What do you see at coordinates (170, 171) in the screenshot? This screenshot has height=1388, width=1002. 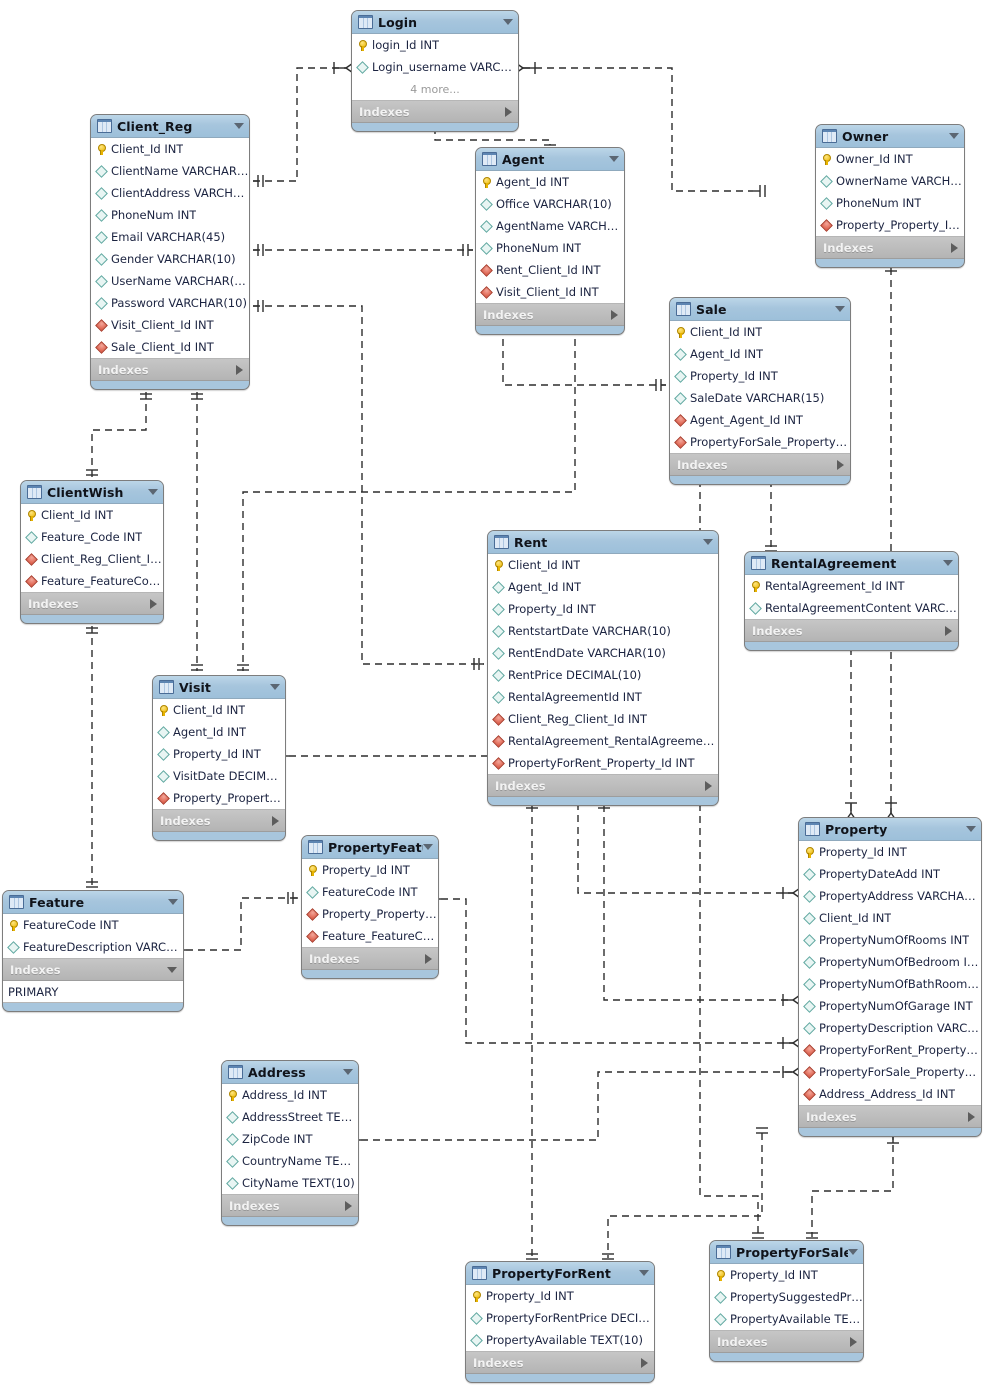 I see `column-row: ClientName VARCHAR(45)` at bounding box center [170, 171].